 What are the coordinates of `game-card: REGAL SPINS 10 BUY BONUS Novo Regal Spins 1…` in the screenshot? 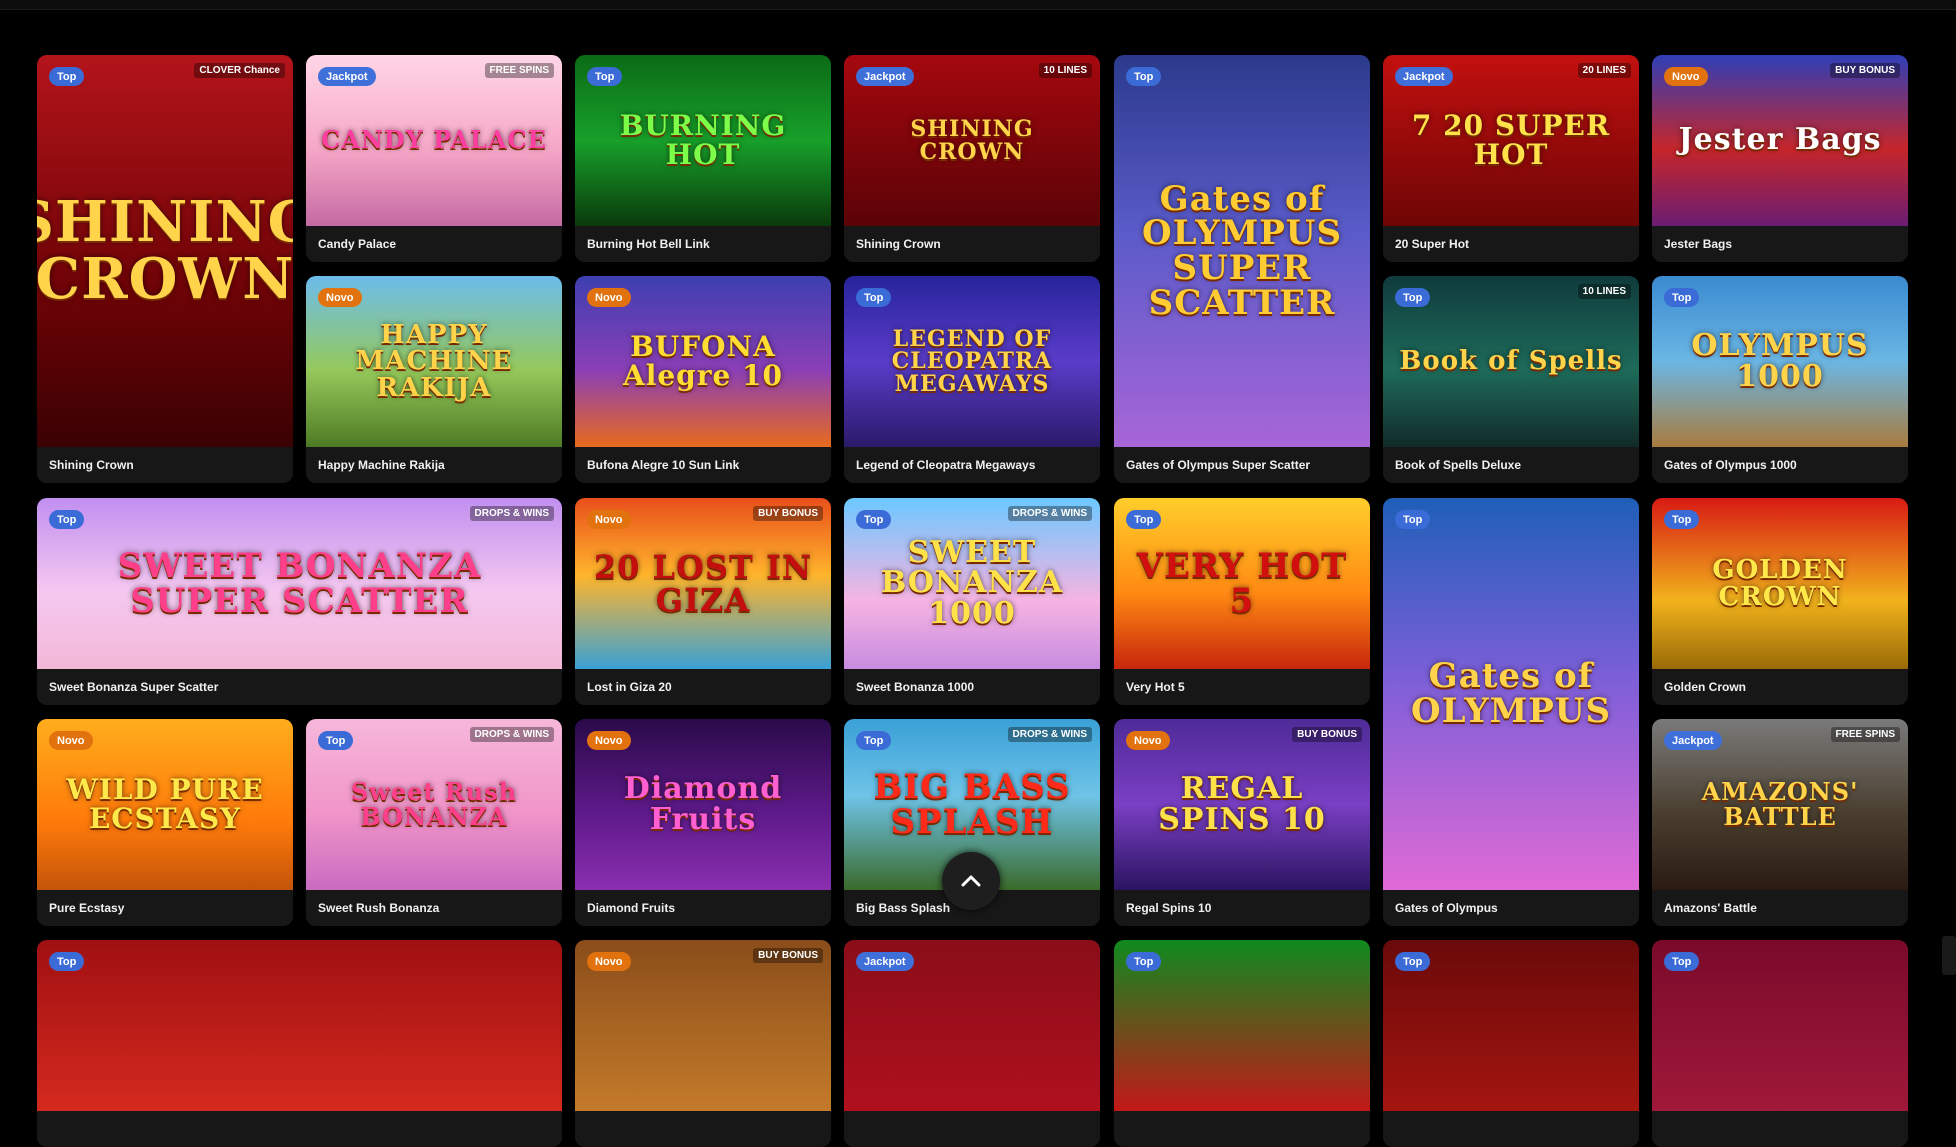 It's located at (1242, 822).